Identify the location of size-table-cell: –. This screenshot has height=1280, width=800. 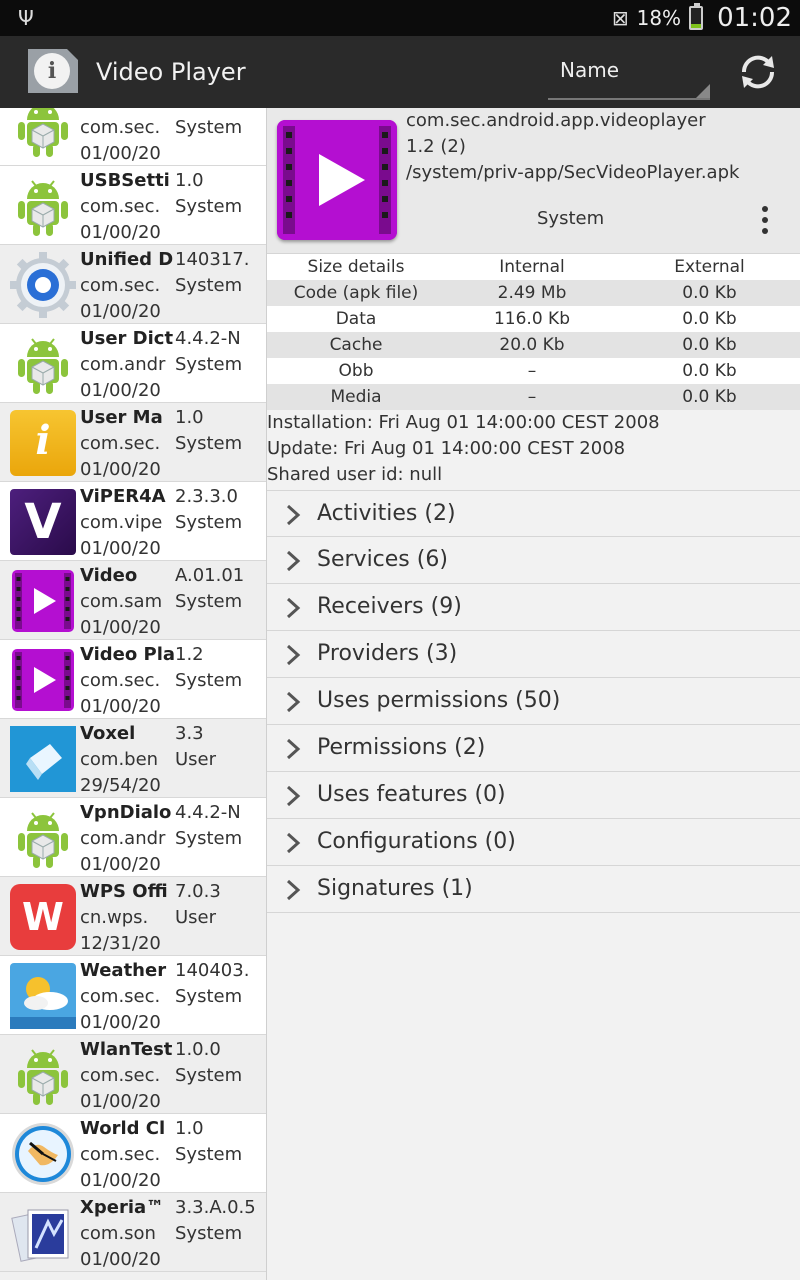
(532, 371).